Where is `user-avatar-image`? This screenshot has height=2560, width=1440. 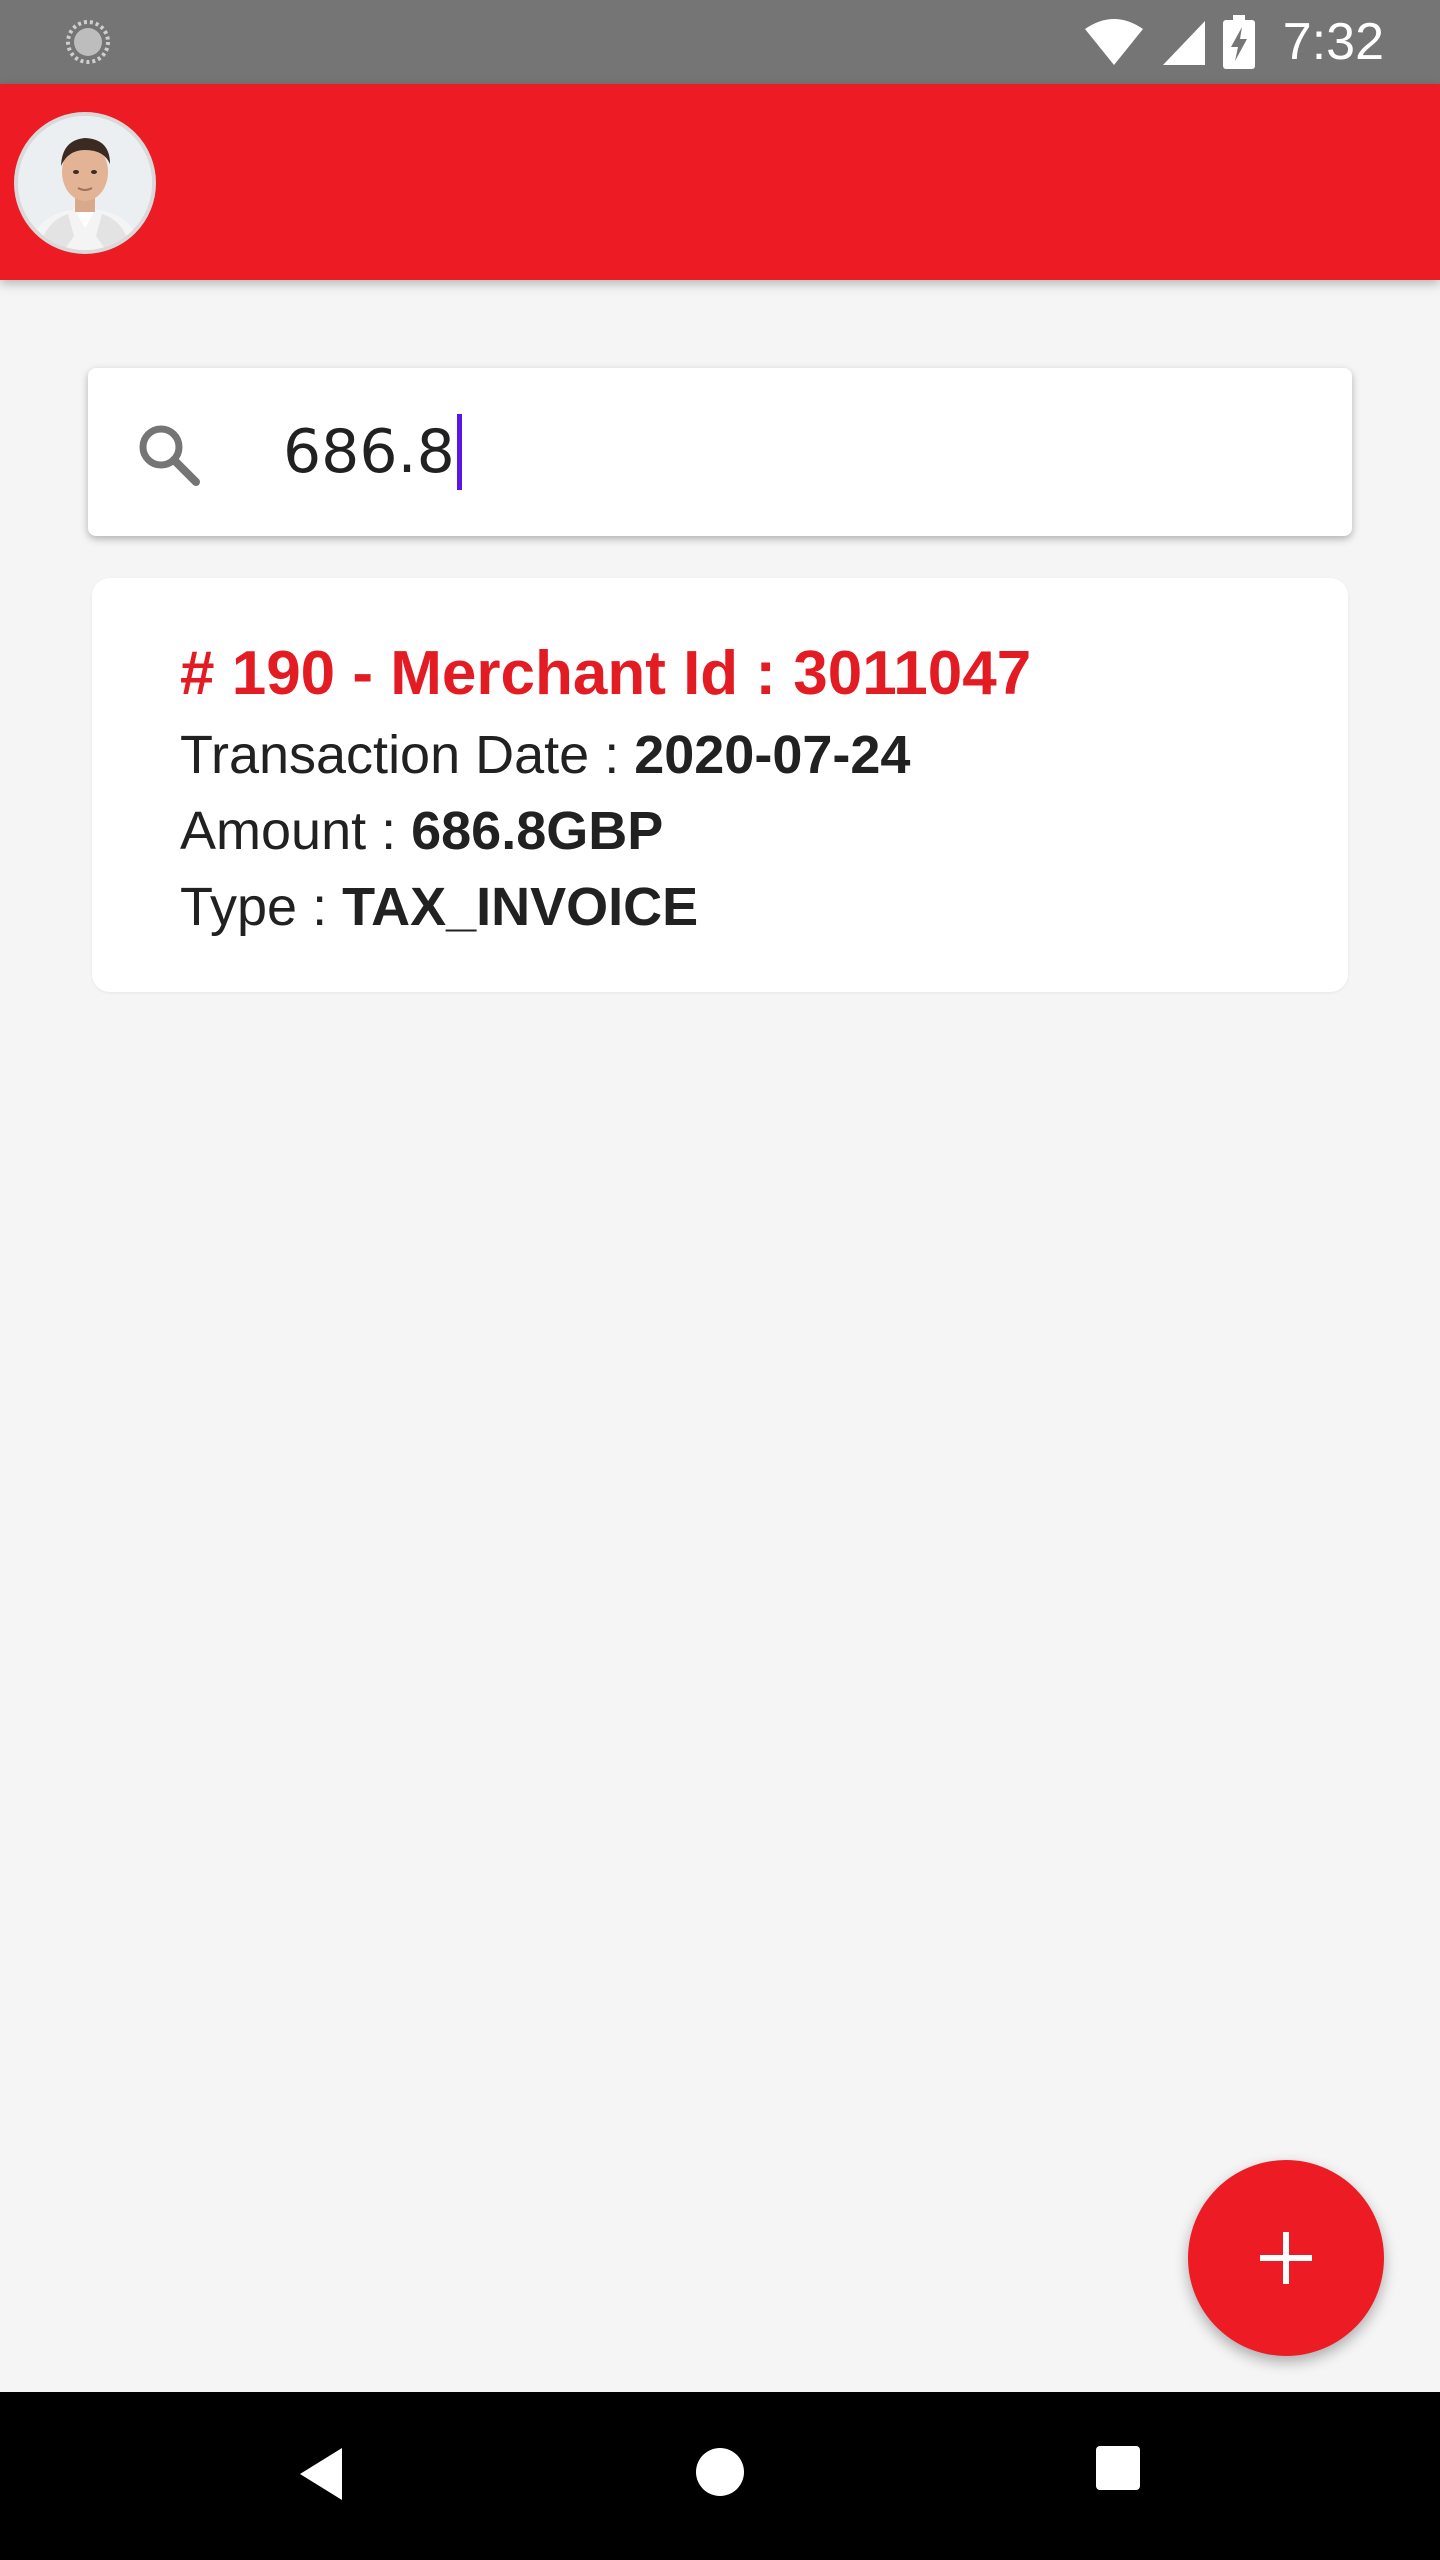 user-avatar-image is located at coordinates (85, 183).